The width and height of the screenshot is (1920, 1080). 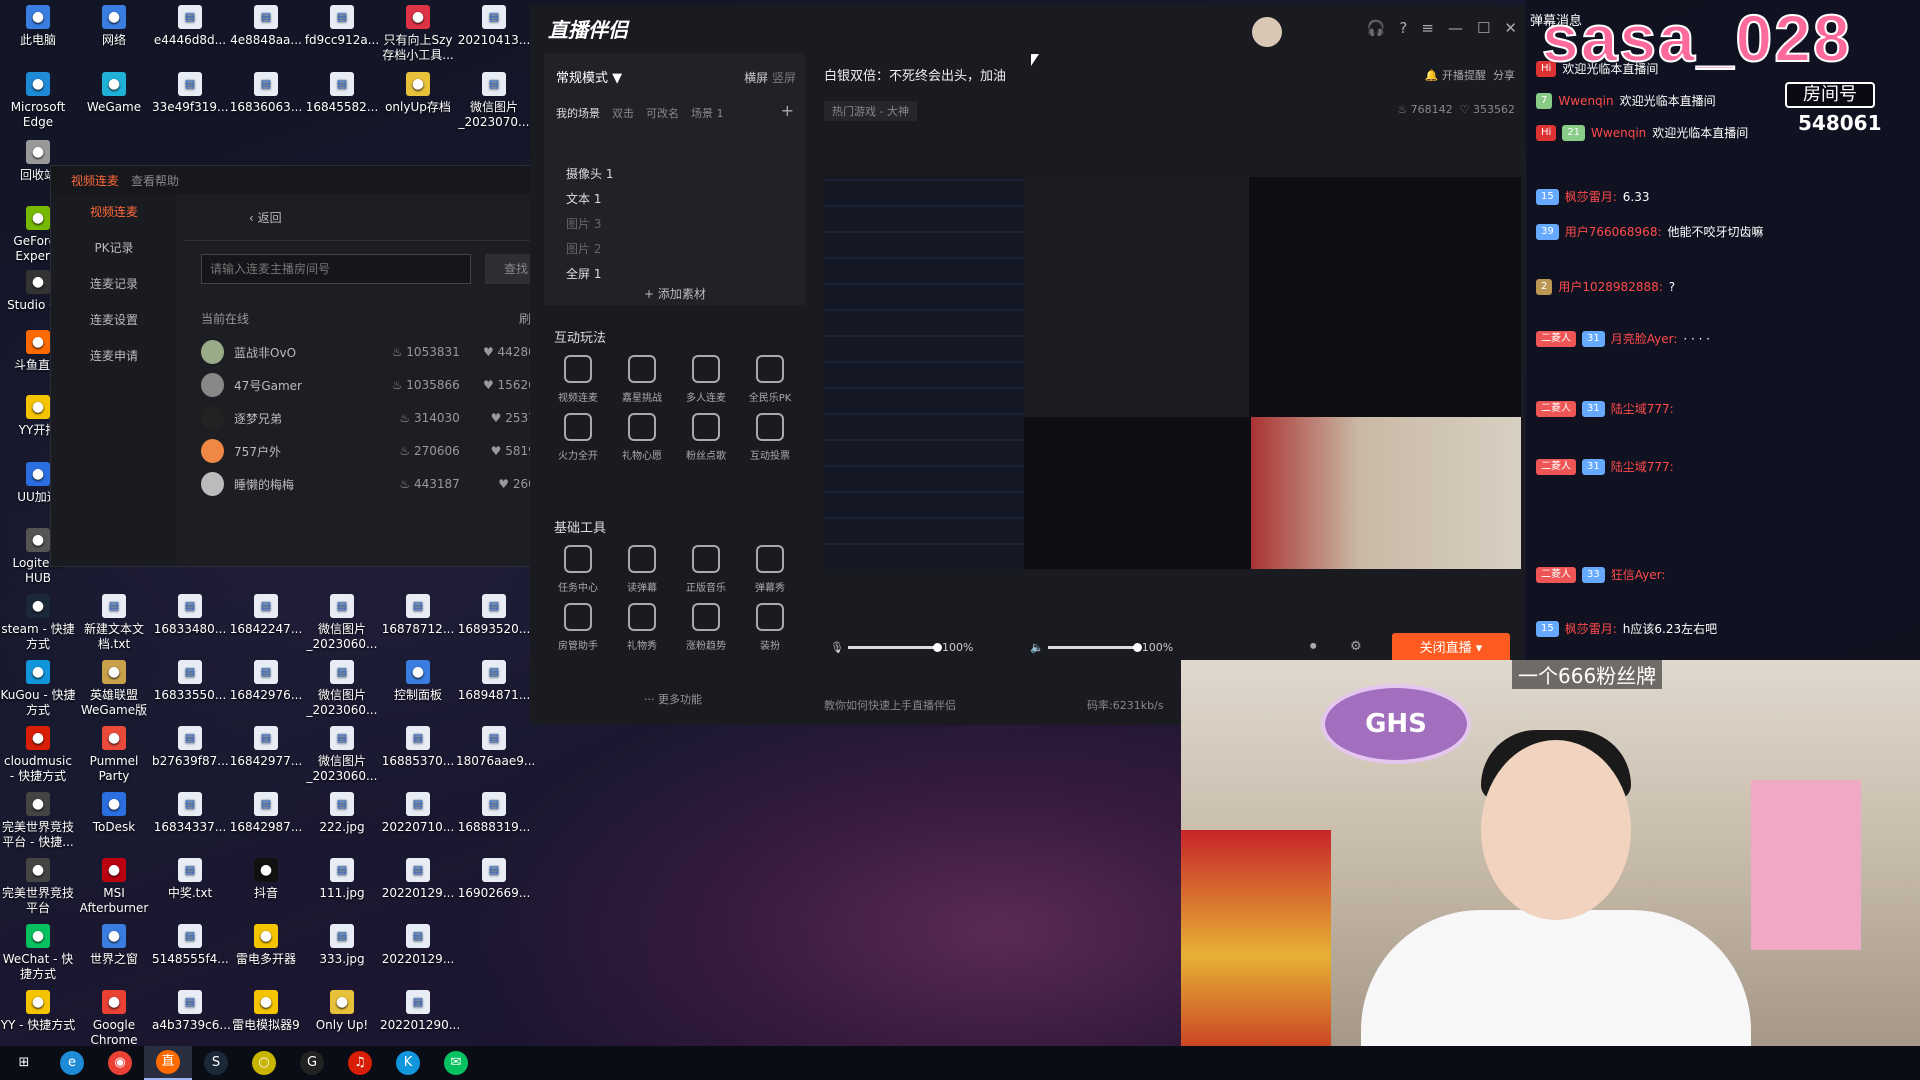 I want to click on desktop-icon: ● cloudmusic - 快捷方式, so click(x=38, y=755).